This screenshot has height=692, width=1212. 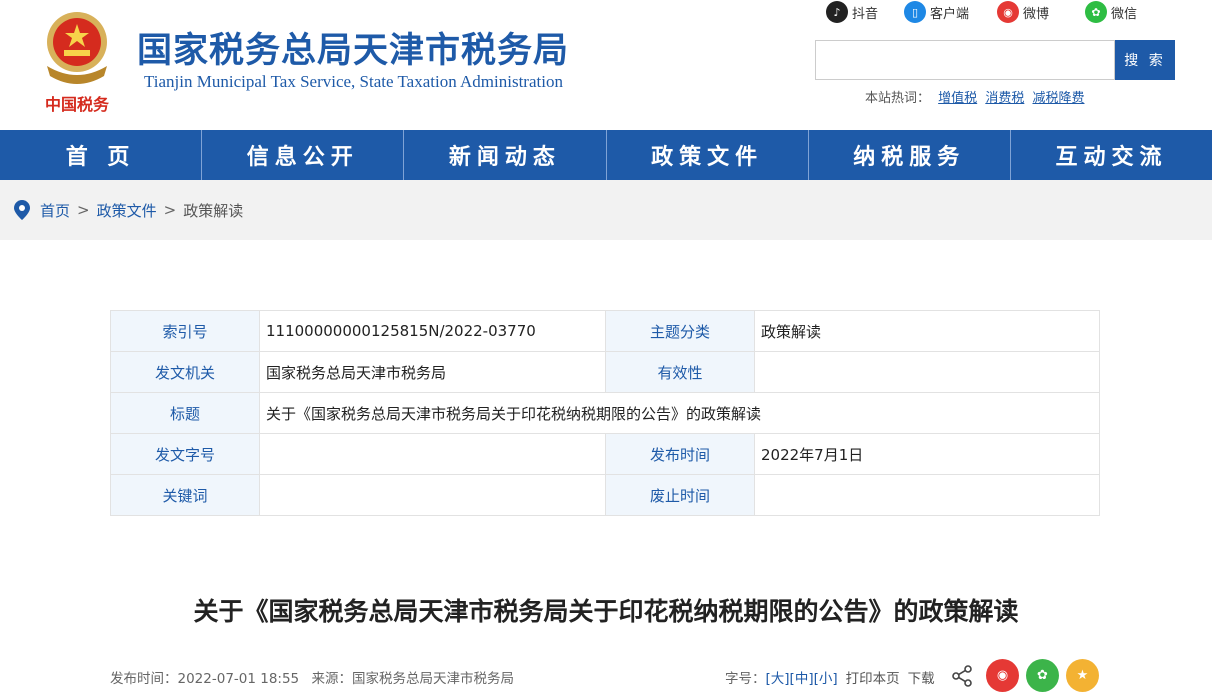 What do you see at coordinates (1002, 675) in the screenshot?
I see `share-weibo-icon: ◉` at bounding box center [1002, 675].